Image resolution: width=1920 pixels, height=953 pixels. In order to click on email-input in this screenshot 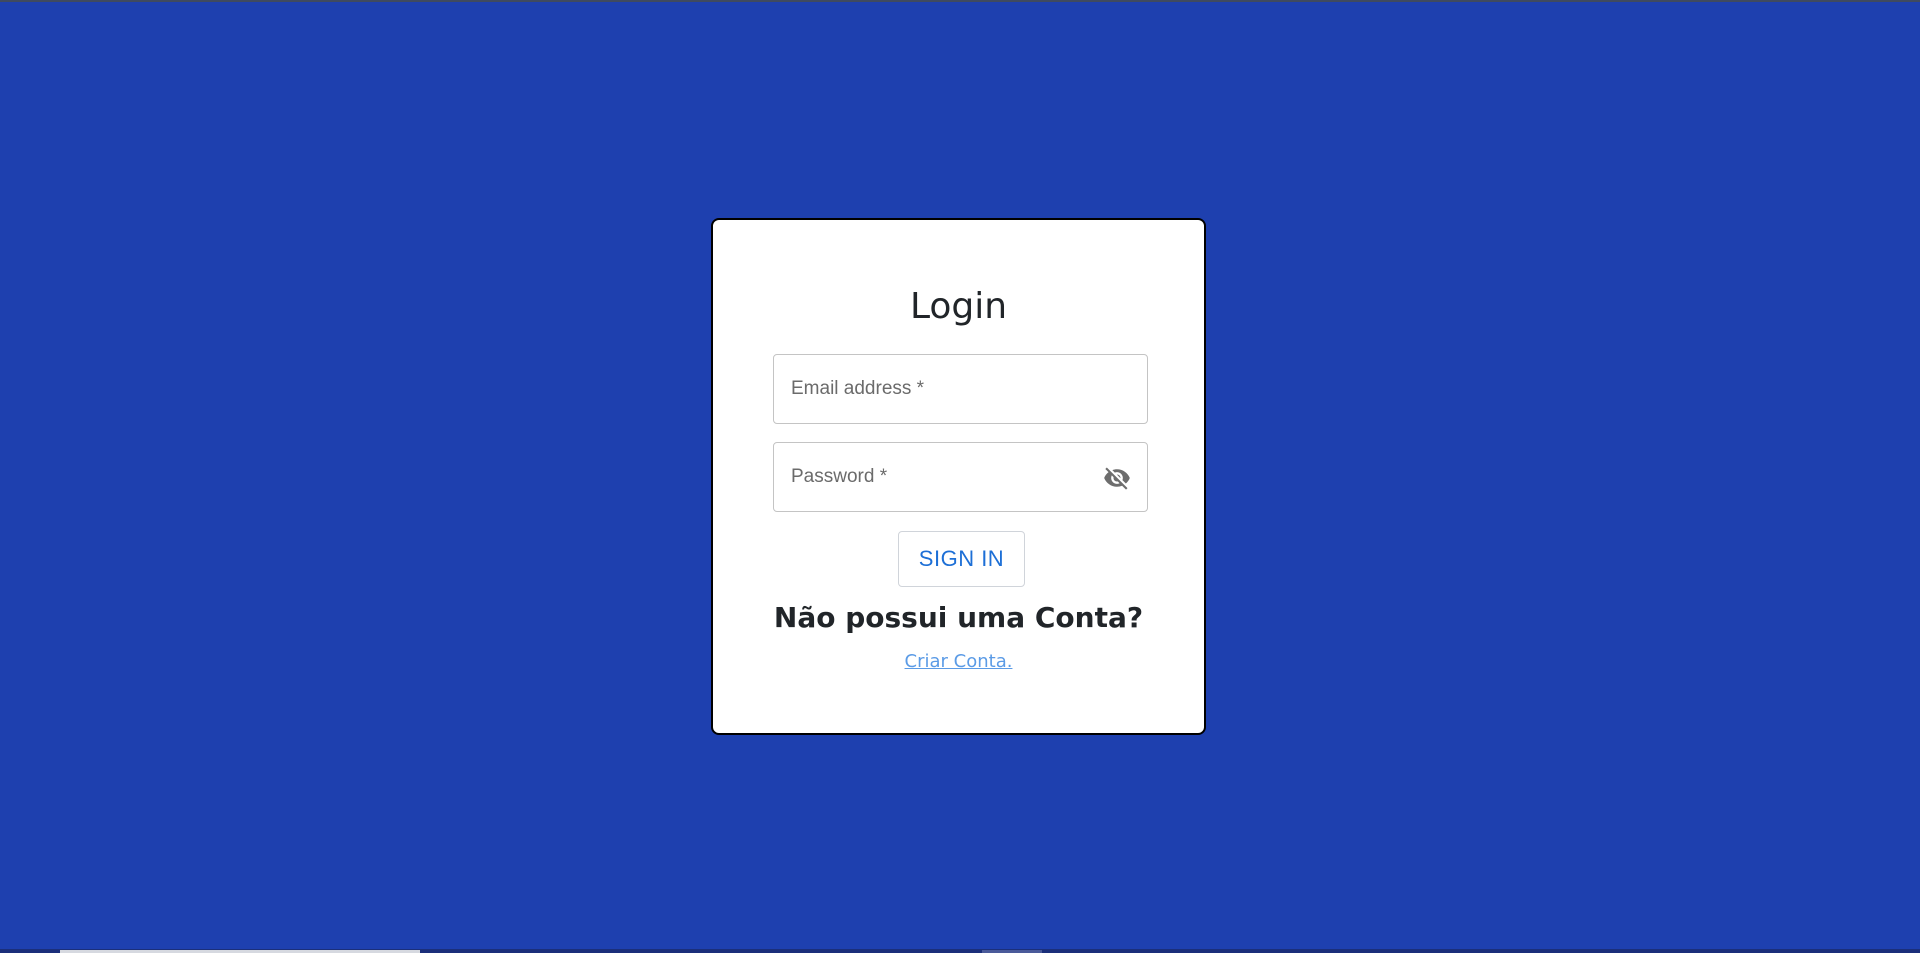, I will do `click(960, 389)`.